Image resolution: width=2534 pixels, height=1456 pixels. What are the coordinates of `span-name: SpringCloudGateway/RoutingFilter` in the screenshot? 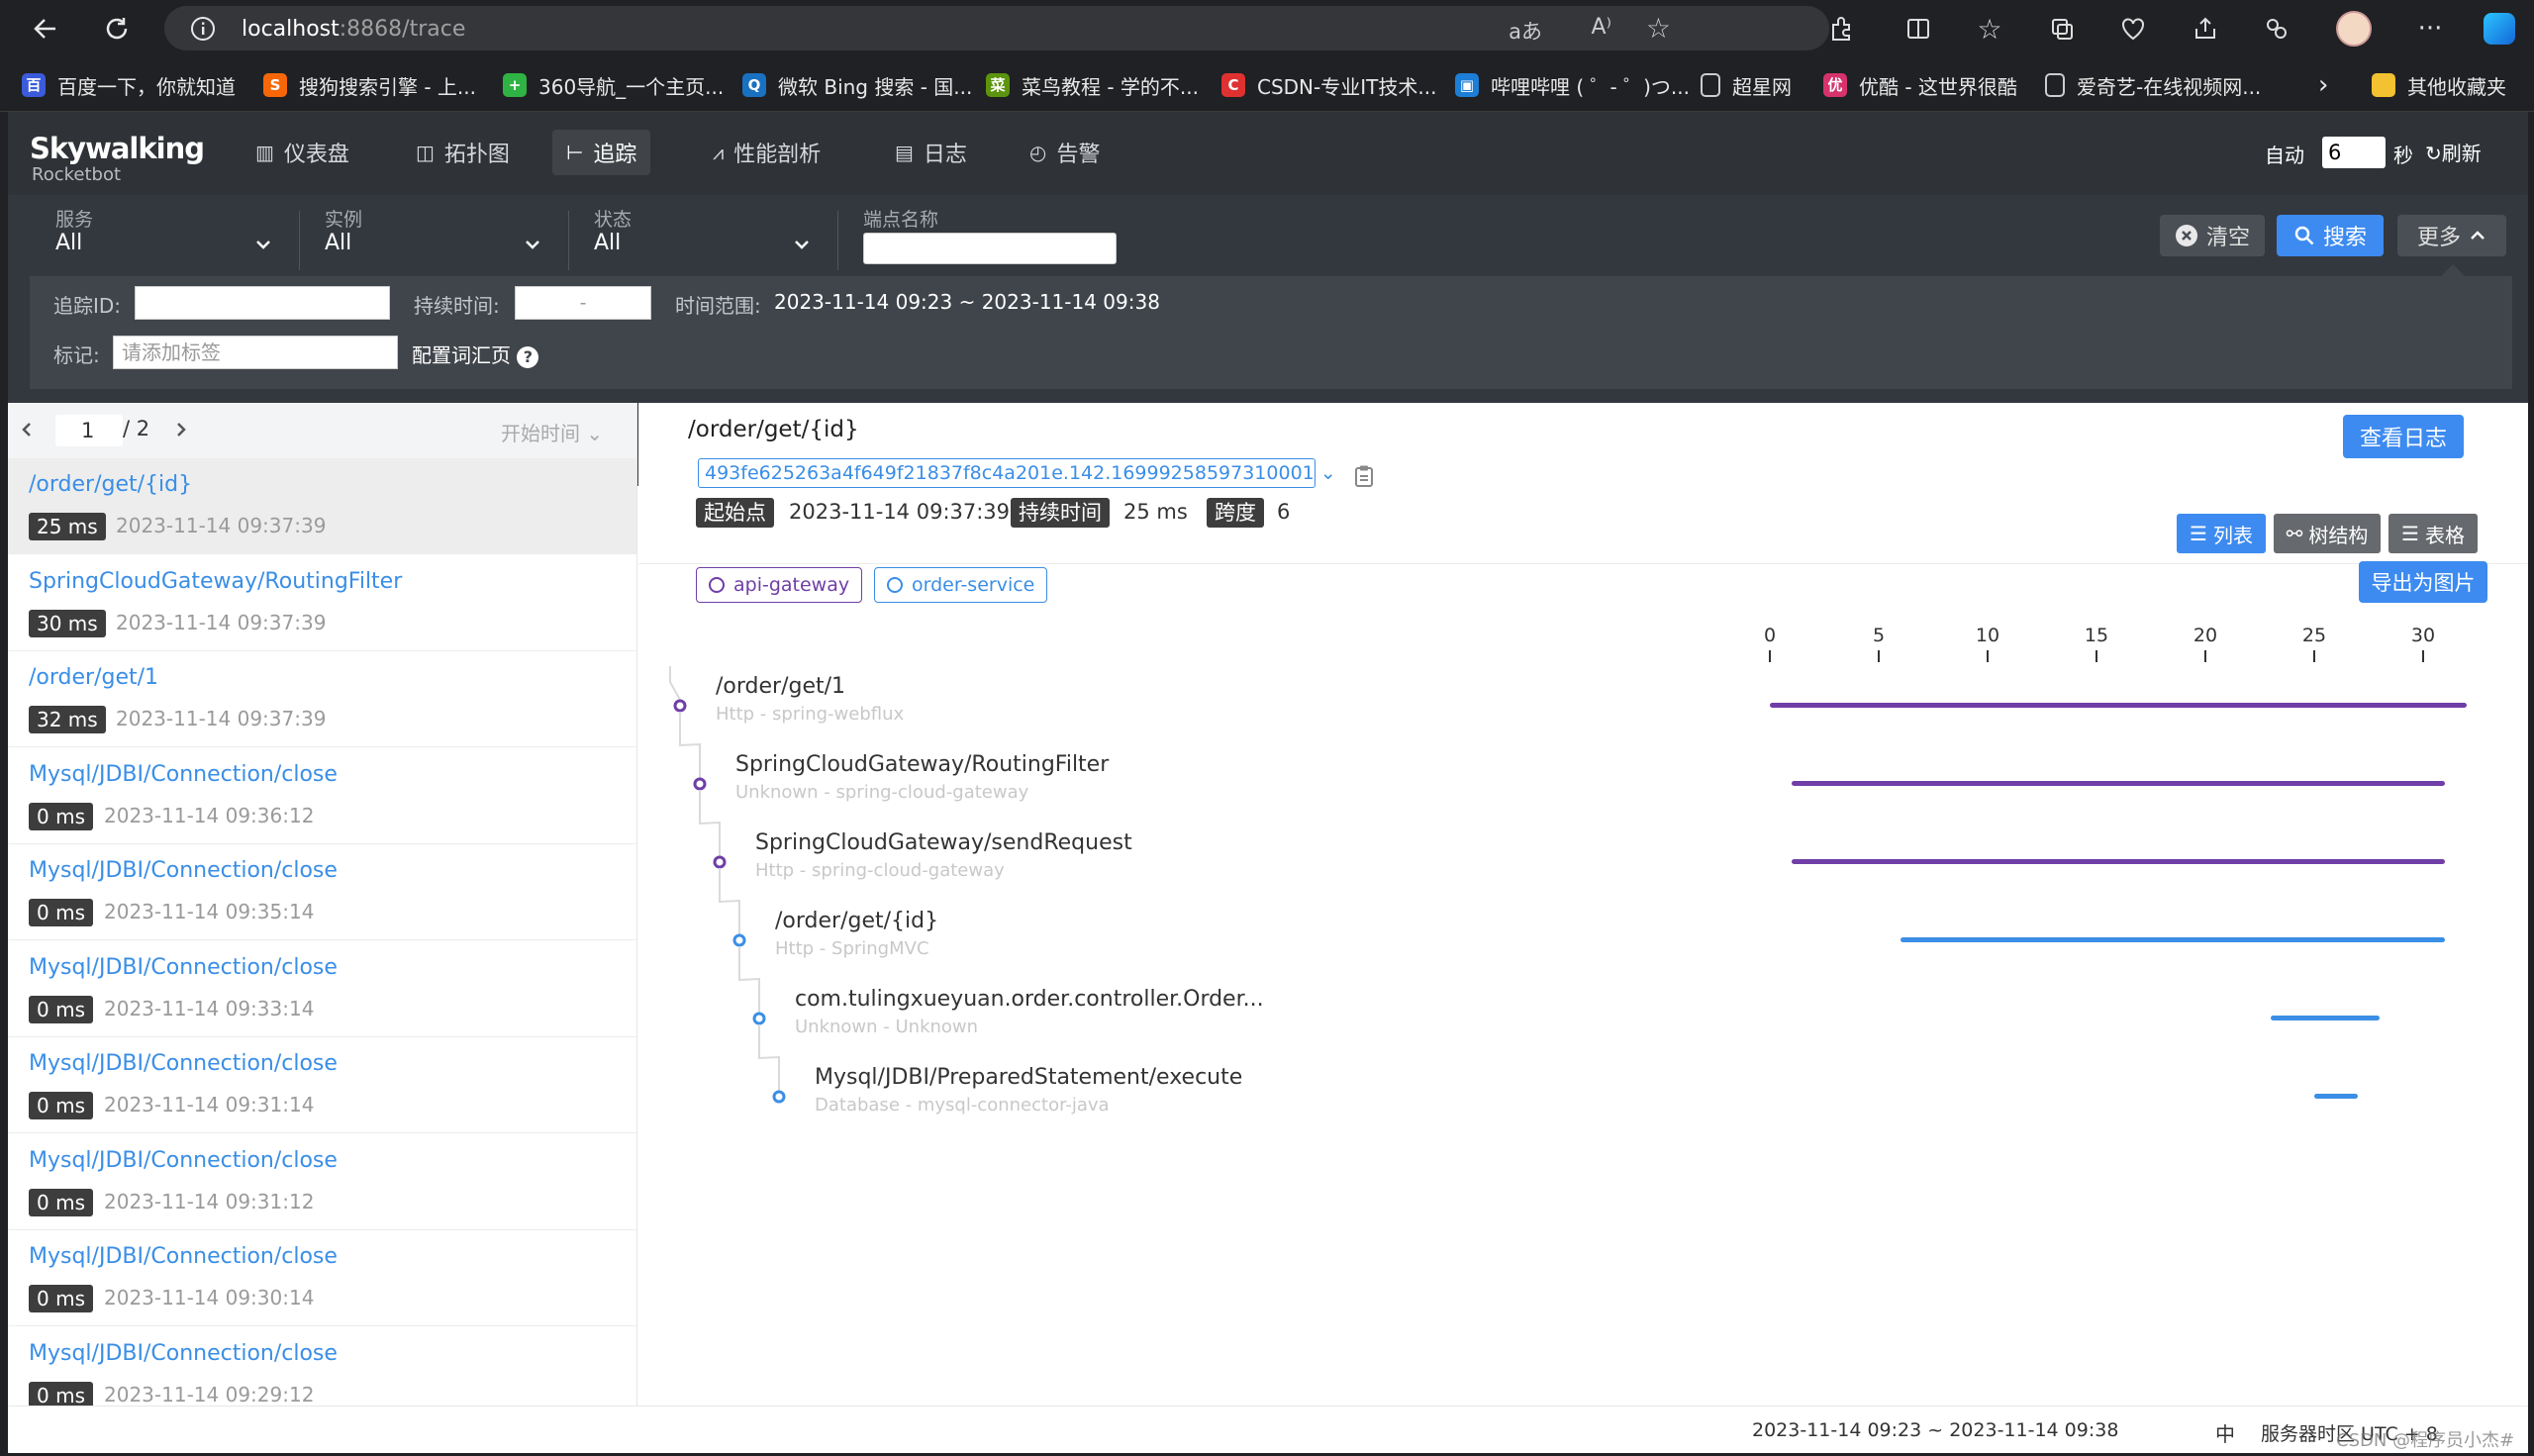 It's located at (922, 764).